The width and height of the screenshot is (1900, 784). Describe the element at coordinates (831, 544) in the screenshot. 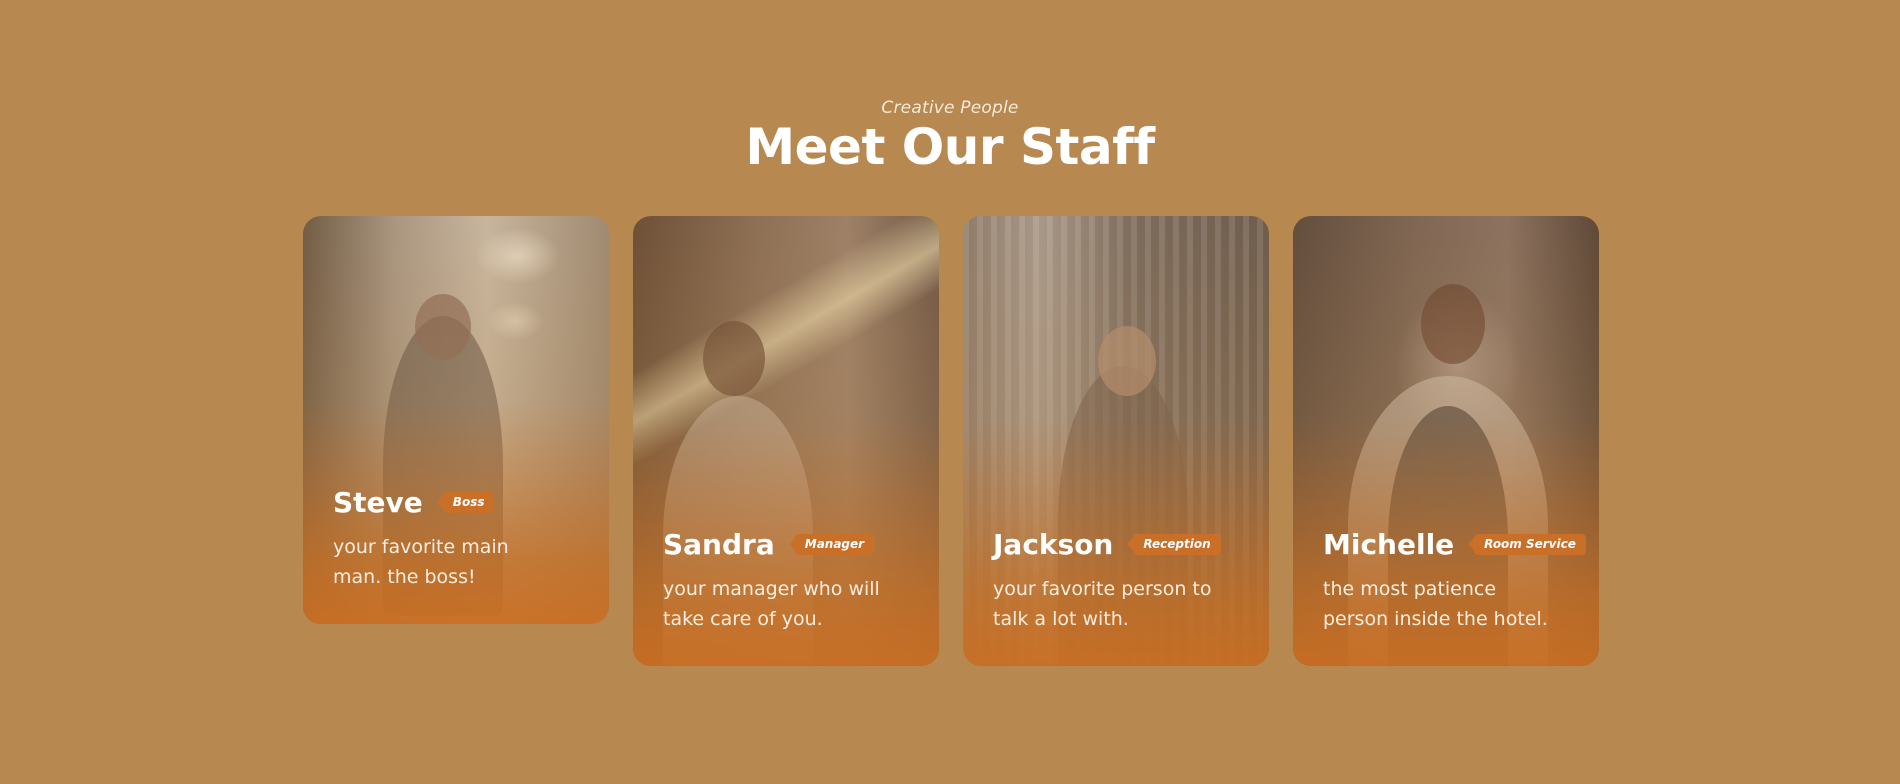

I see `role-badge: Manager` at that location.